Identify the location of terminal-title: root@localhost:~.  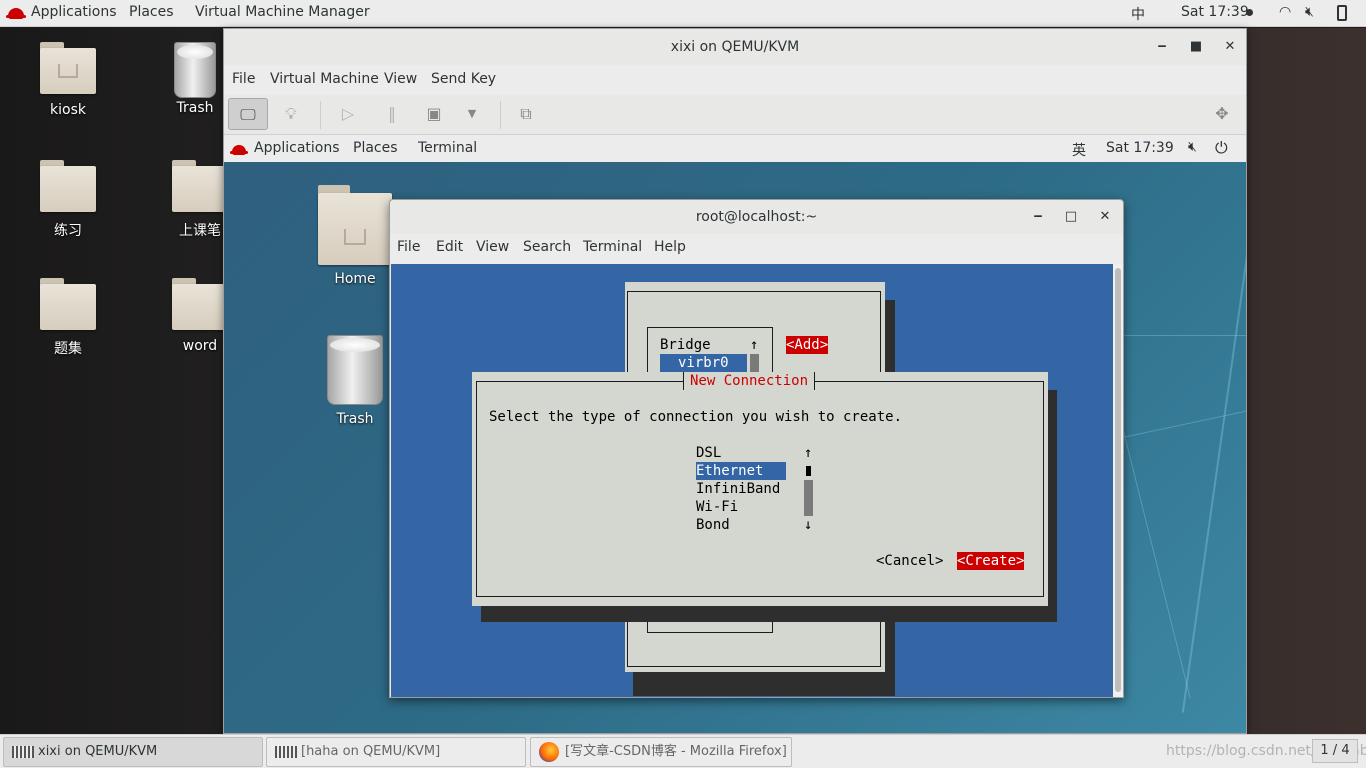
(756, 217).